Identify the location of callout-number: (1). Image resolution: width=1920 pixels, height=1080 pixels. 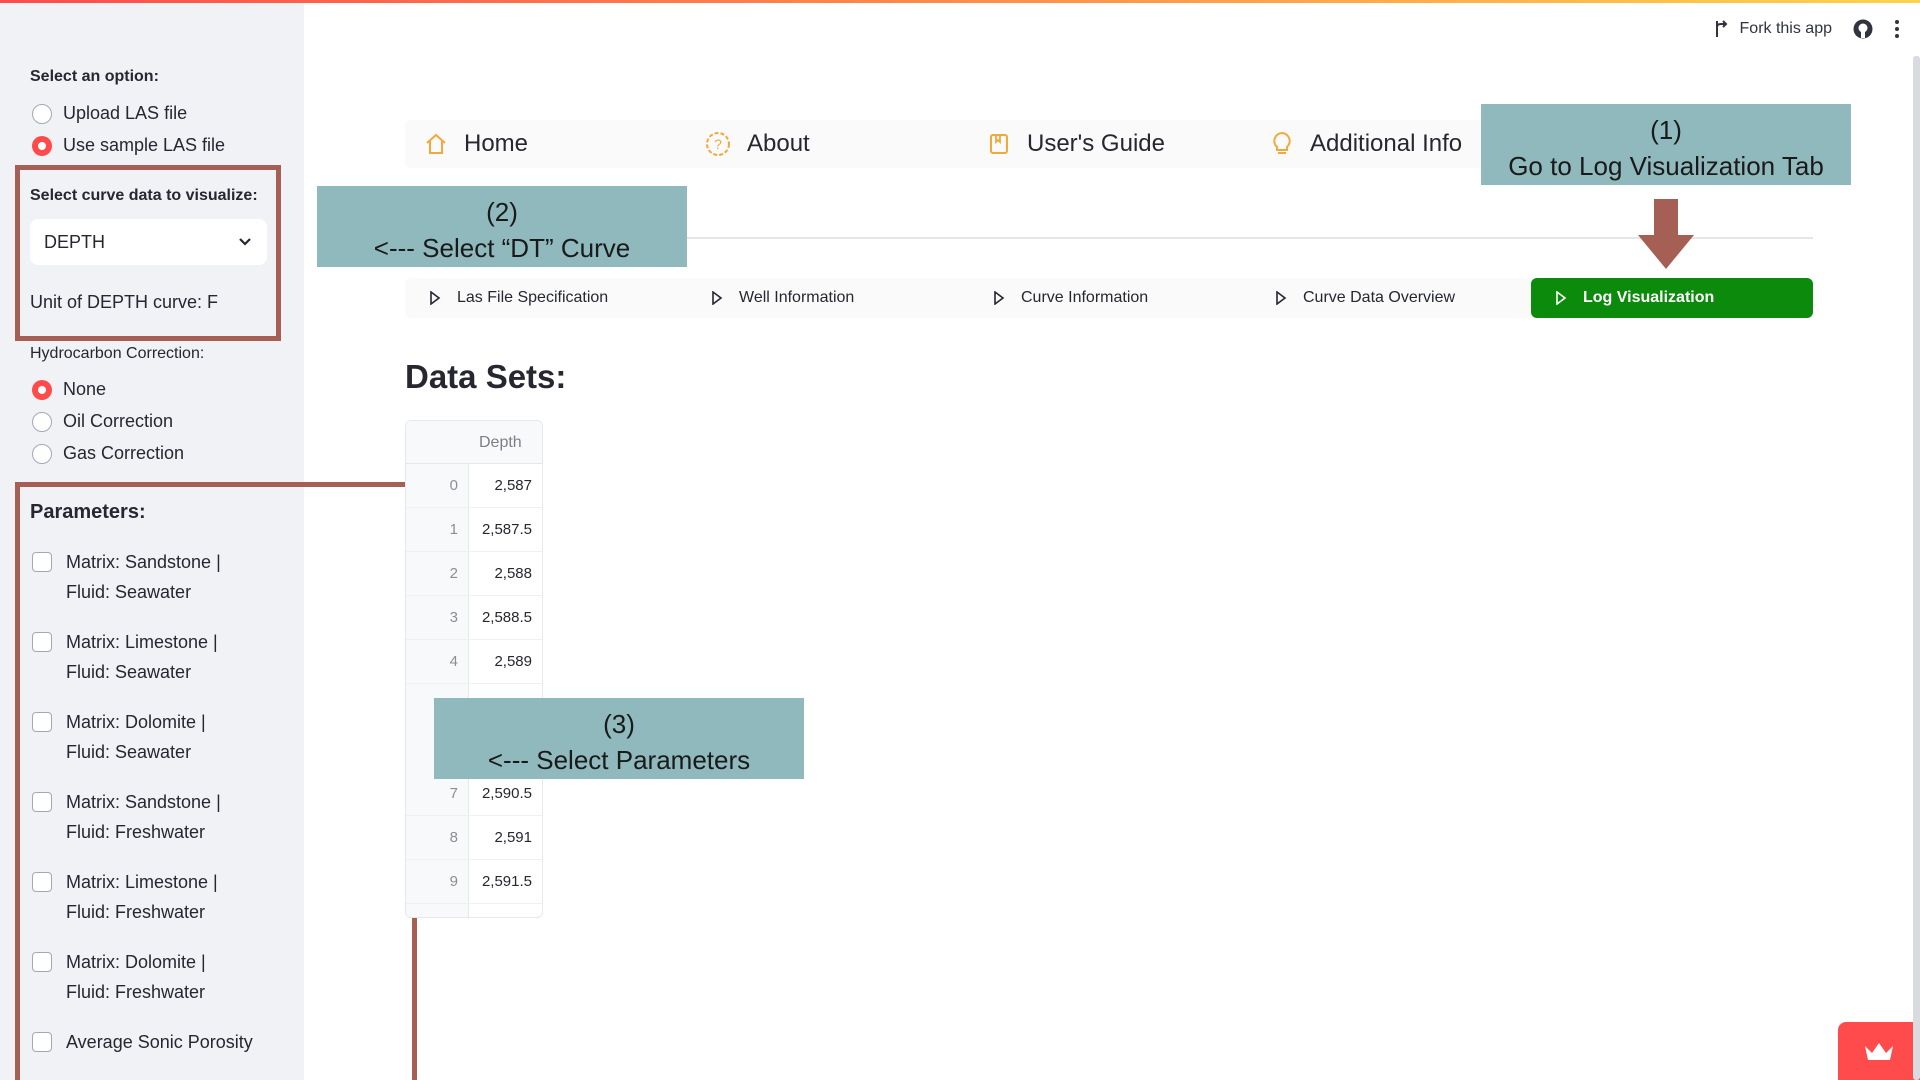
(1666, 130).